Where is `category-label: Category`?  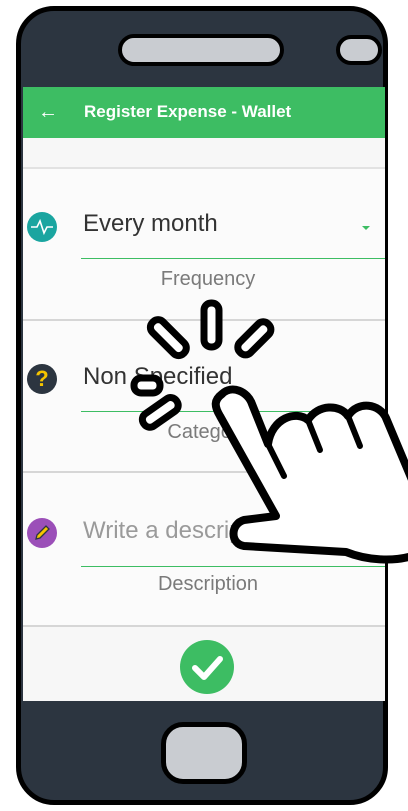
category-label: Category is located at coordinates (208, 432).